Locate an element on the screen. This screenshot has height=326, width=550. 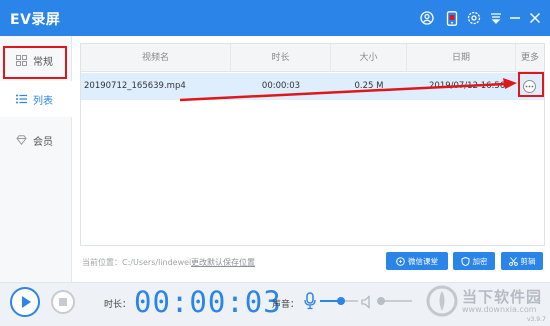
volume-label: 声音： is located at coordinates (286, 305).